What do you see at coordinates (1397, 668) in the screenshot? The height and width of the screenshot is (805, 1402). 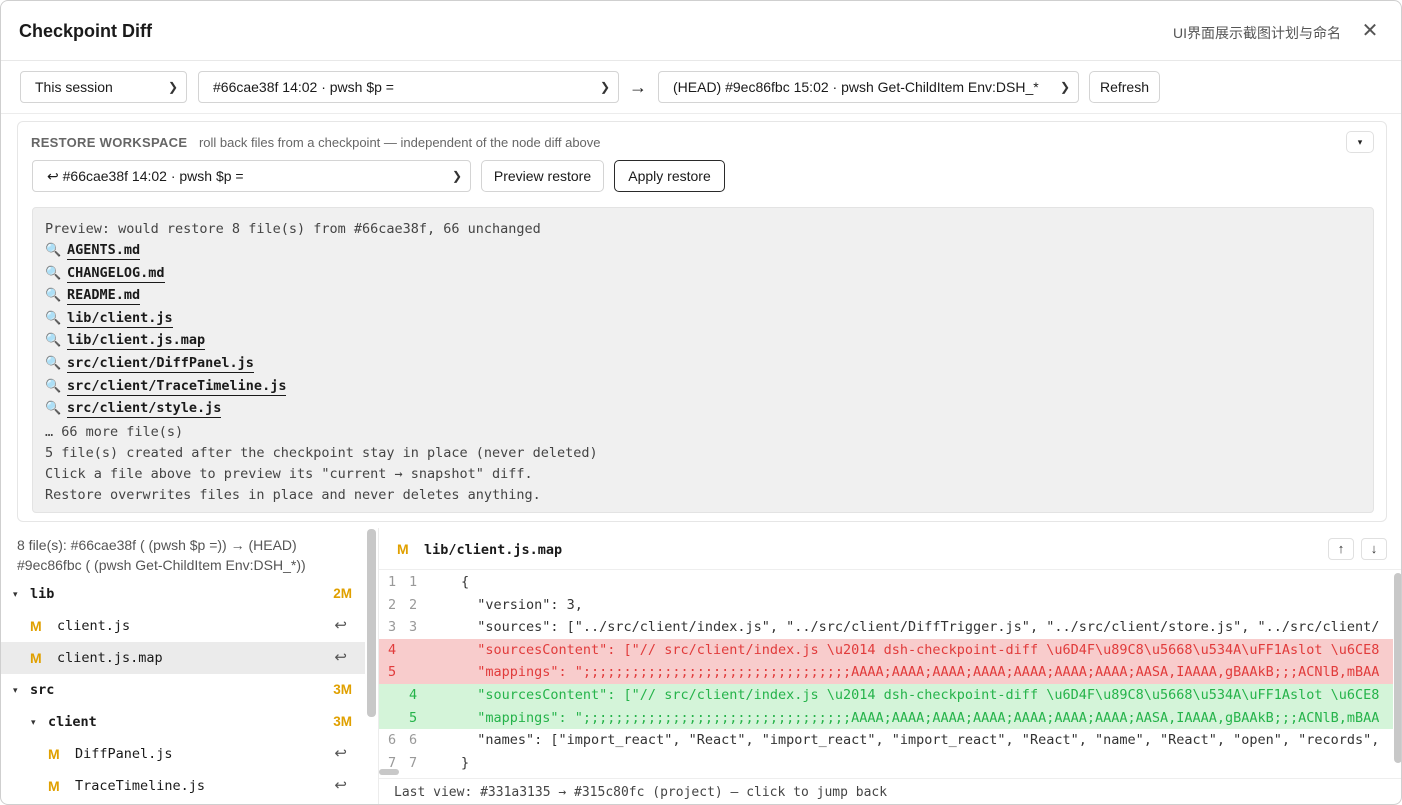 I see `diff-scrollbar` at bounding box center [1397, 668].